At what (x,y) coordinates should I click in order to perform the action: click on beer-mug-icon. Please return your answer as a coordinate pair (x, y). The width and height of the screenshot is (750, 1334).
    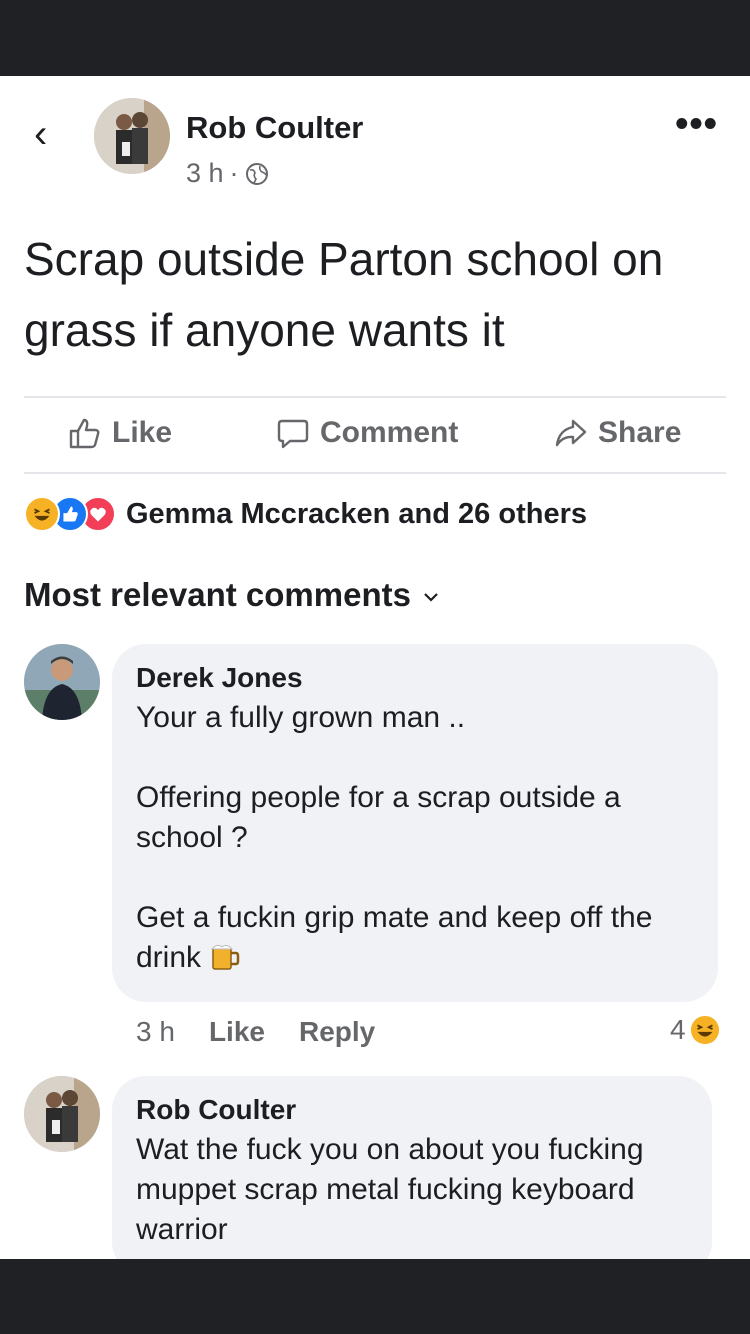
    Looking at the image, I should click on (225, 957).